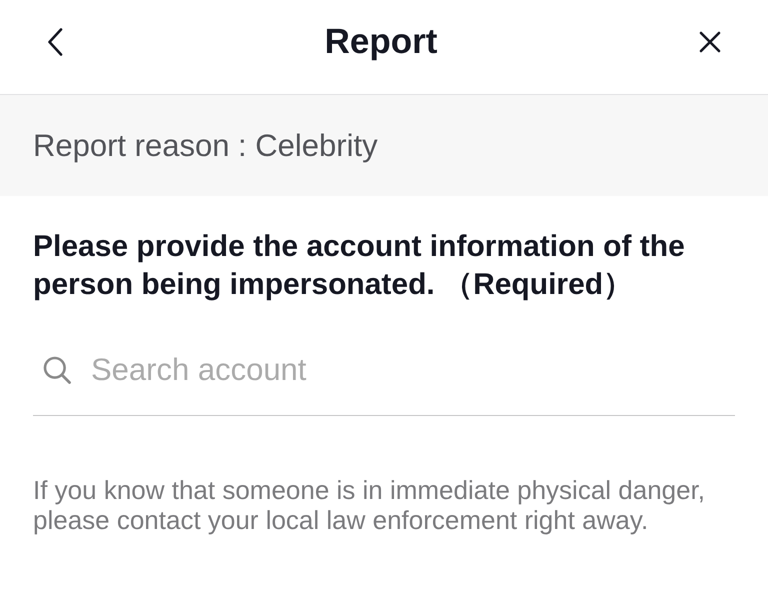 Image resolution: width=768 pixels, height=611 pixels. What do you see at coordinates (57, 370) in the screenshot?
I see `search-icon` at bounding box center [57, 370].